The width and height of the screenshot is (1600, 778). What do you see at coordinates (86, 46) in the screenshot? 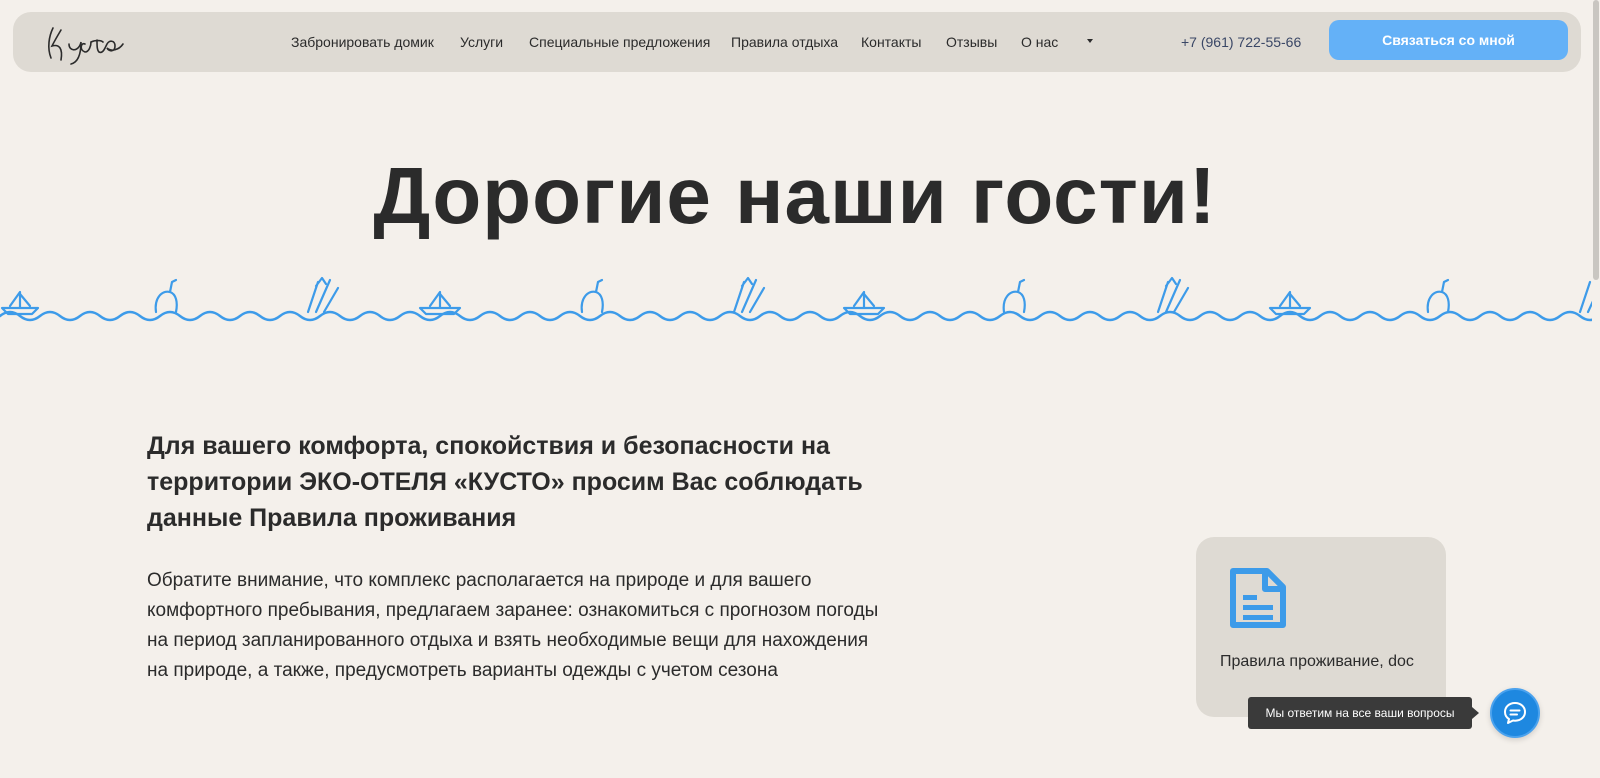
I see `logo-script-icon` at bounding box center [86, 46].